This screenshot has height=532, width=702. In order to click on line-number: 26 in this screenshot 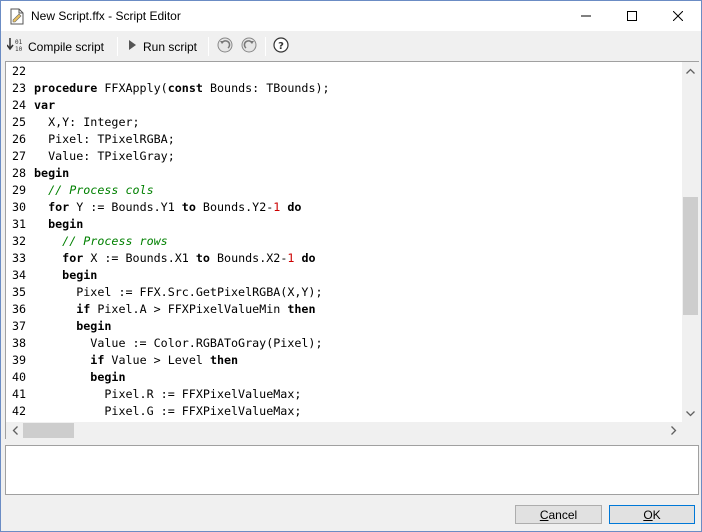, I will do `click(19, 139)`.